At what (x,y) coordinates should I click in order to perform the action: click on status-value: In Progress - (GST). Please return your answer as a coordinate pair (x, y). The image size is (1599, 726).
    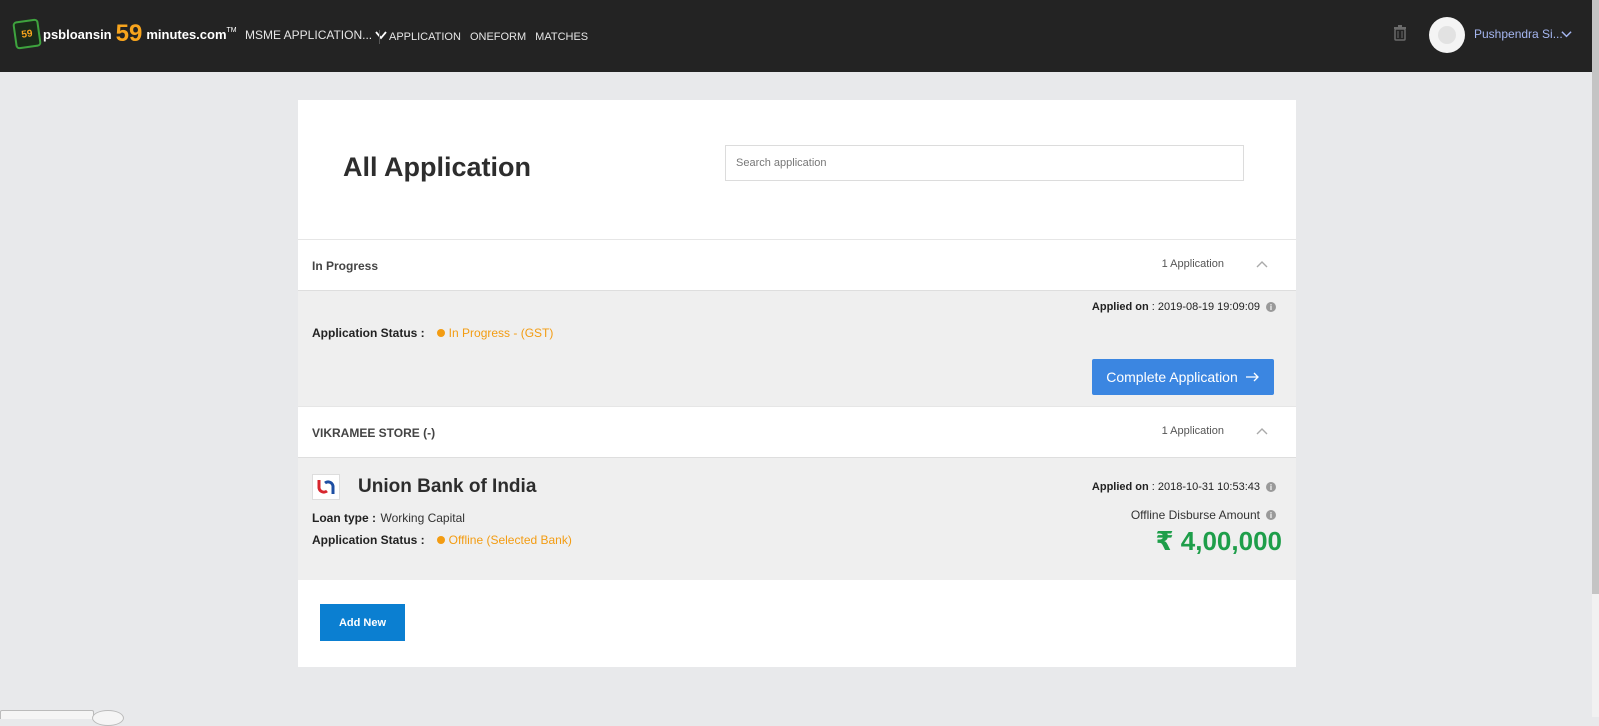
    Looking at the image, I should click on (501, 333).